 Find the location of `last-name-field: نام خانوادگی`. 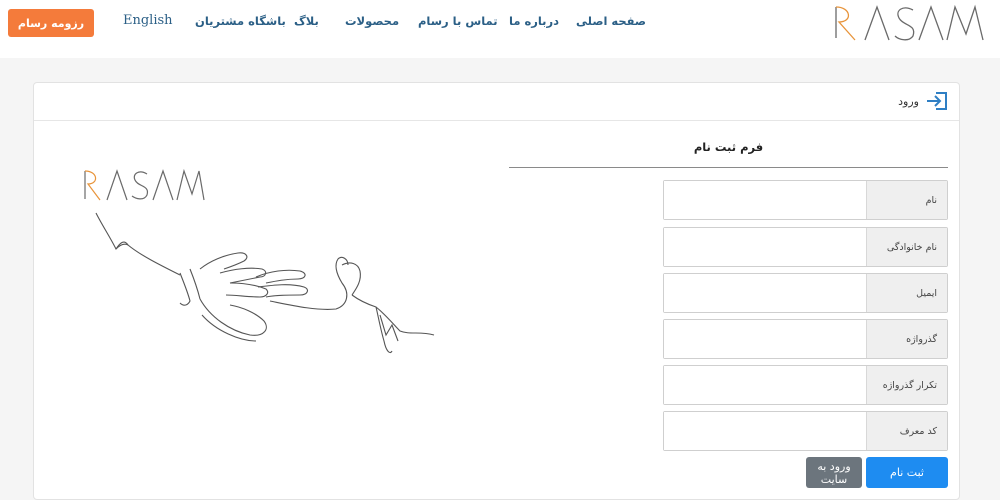

last-name-field: نام خانوادگی is located at coordinates (805, 247).